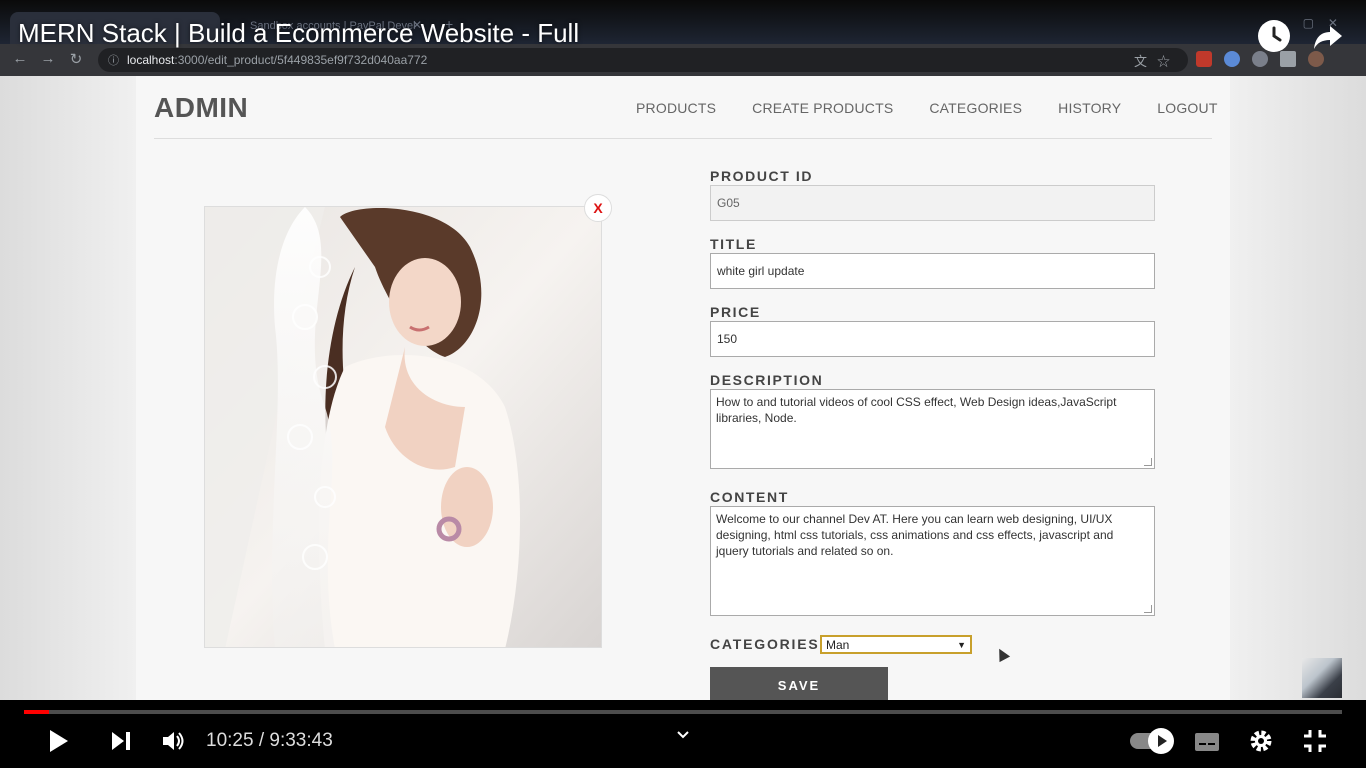 This screenshot has height=768, width=1366. What do you see at coordinates (822, 108) in the screenshot?
I see `nav-create-products: CREATE PRODUCTS` at bounding box center [822, 108].